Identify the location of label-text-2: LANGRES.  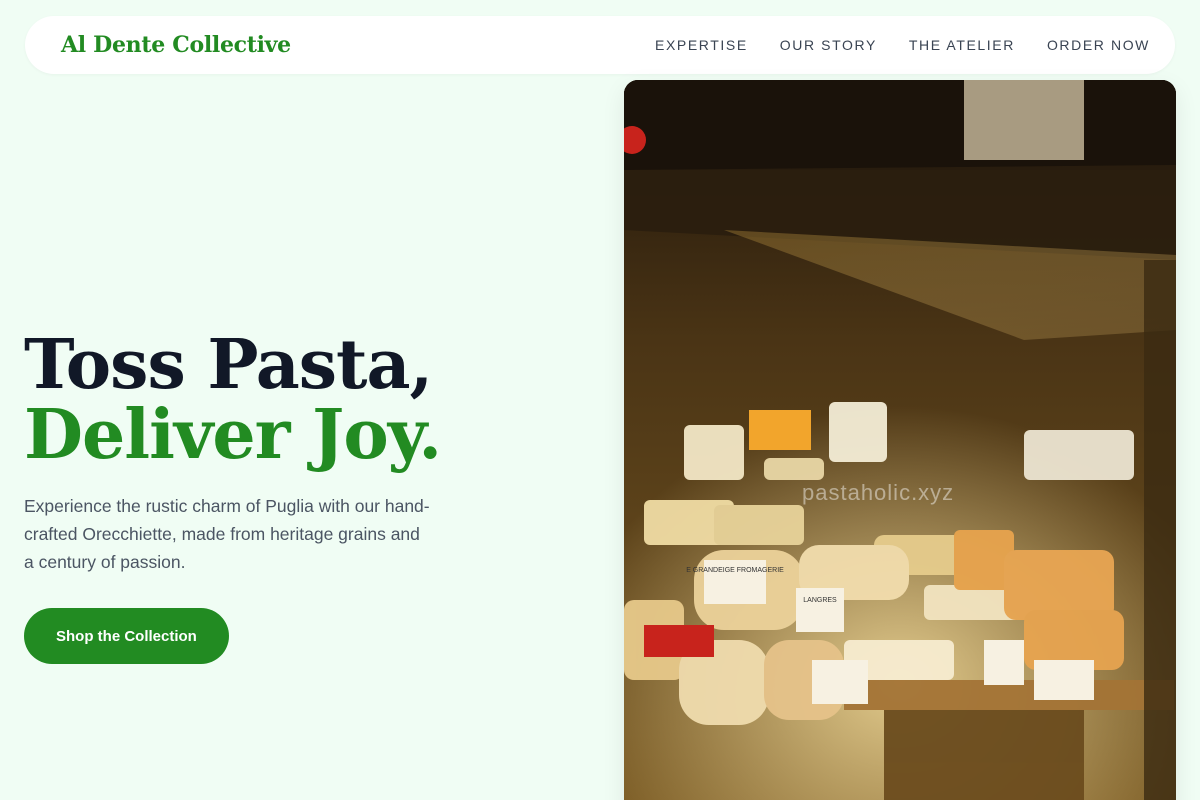
(820, 600).